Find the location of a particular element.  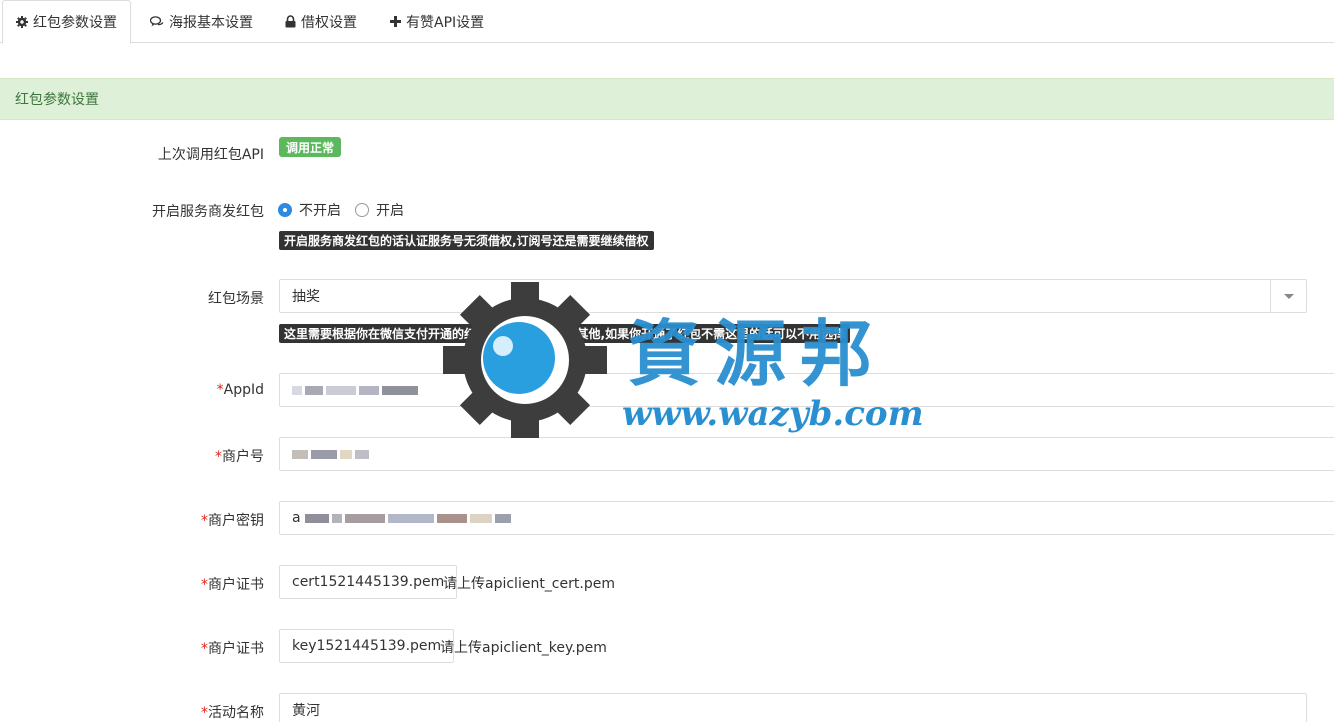

key-upload-hint: 请上传apiclient_key.pem is located at coordinates (523, 648).